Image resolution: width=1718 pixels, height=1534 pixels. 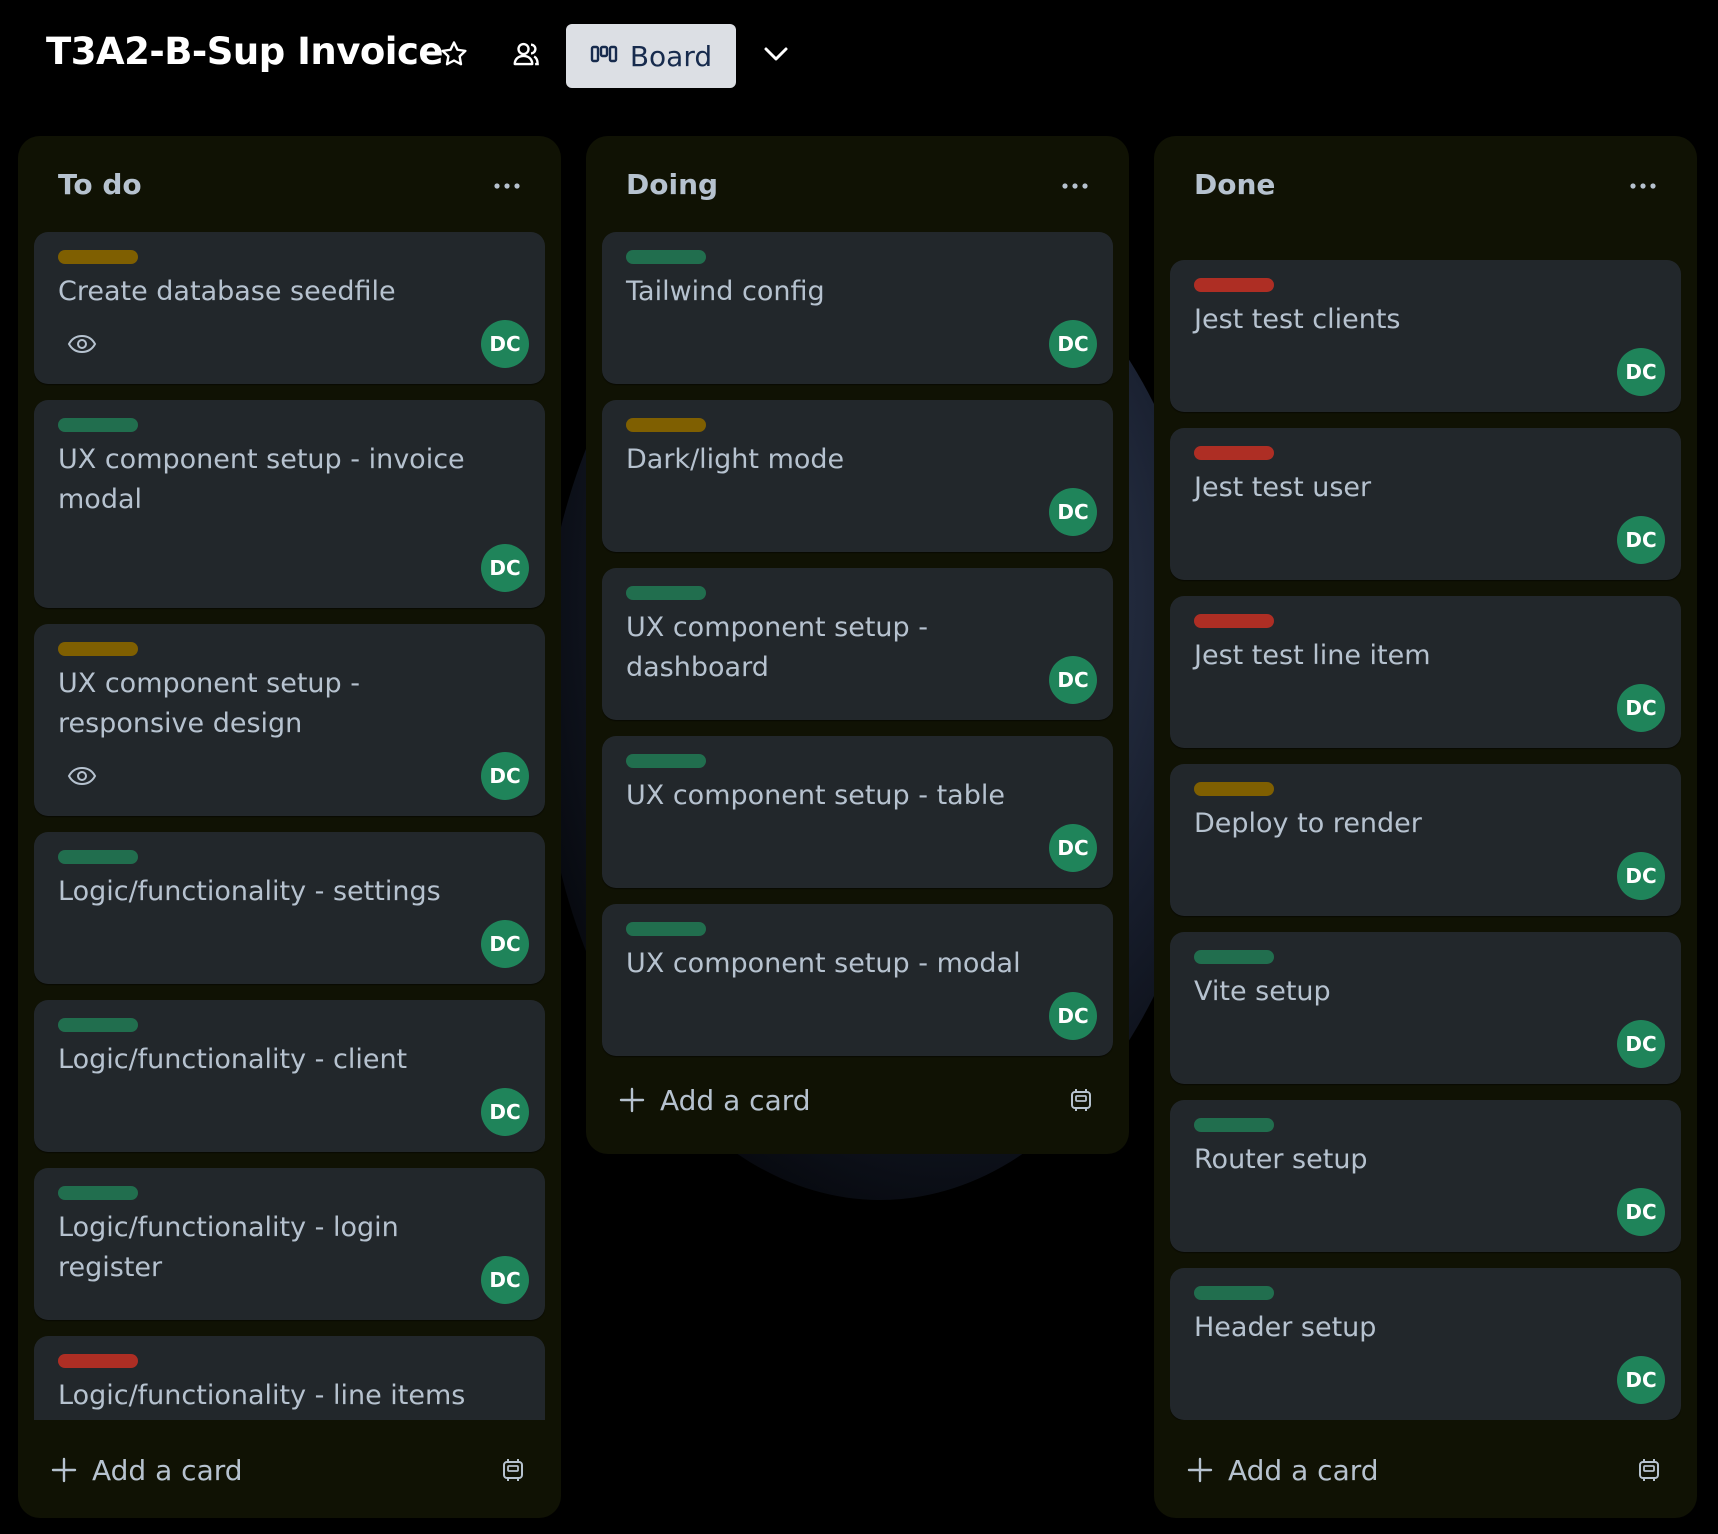 What do you see at coordinates (1425, 1176) in the screenshot?
I see `card: Router setup DC` at bounding box center [1425, 1176].